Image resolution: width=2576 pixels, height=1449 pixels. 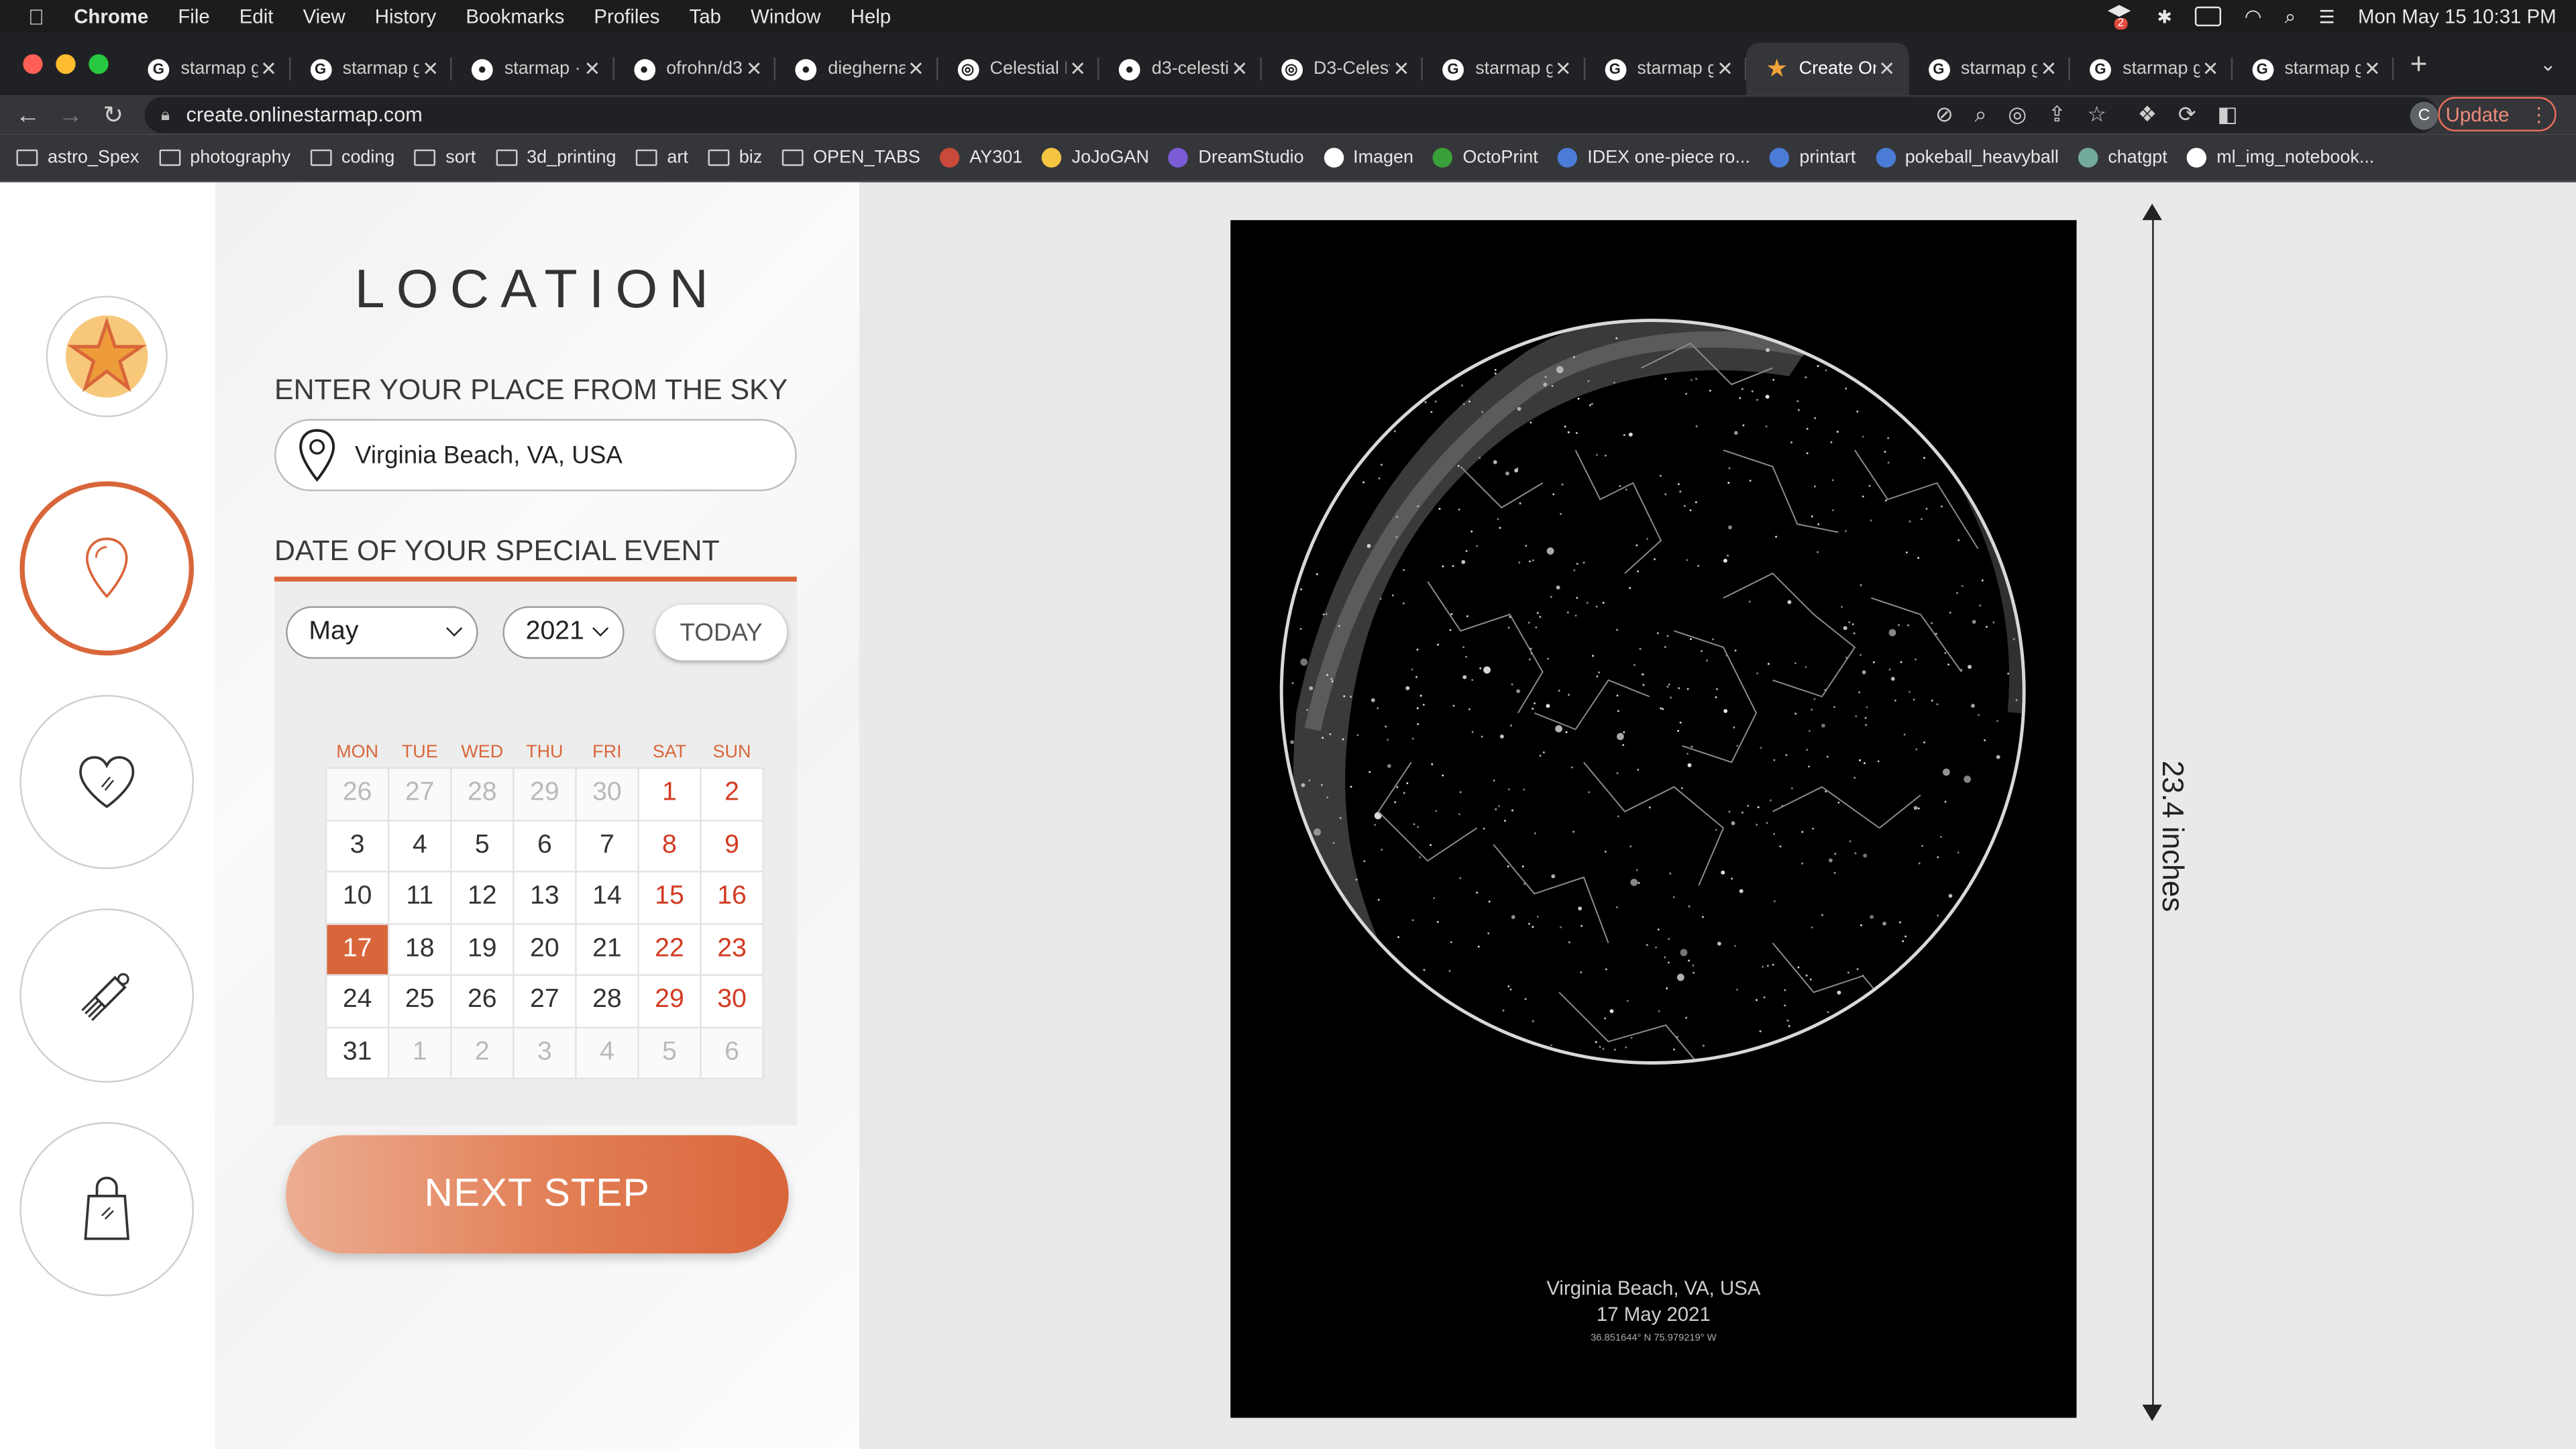 What do you see at coordinates (2253, 16) in the screenshot?
I see `wifi-icon: ◠` at bounding box center [2253, 16].